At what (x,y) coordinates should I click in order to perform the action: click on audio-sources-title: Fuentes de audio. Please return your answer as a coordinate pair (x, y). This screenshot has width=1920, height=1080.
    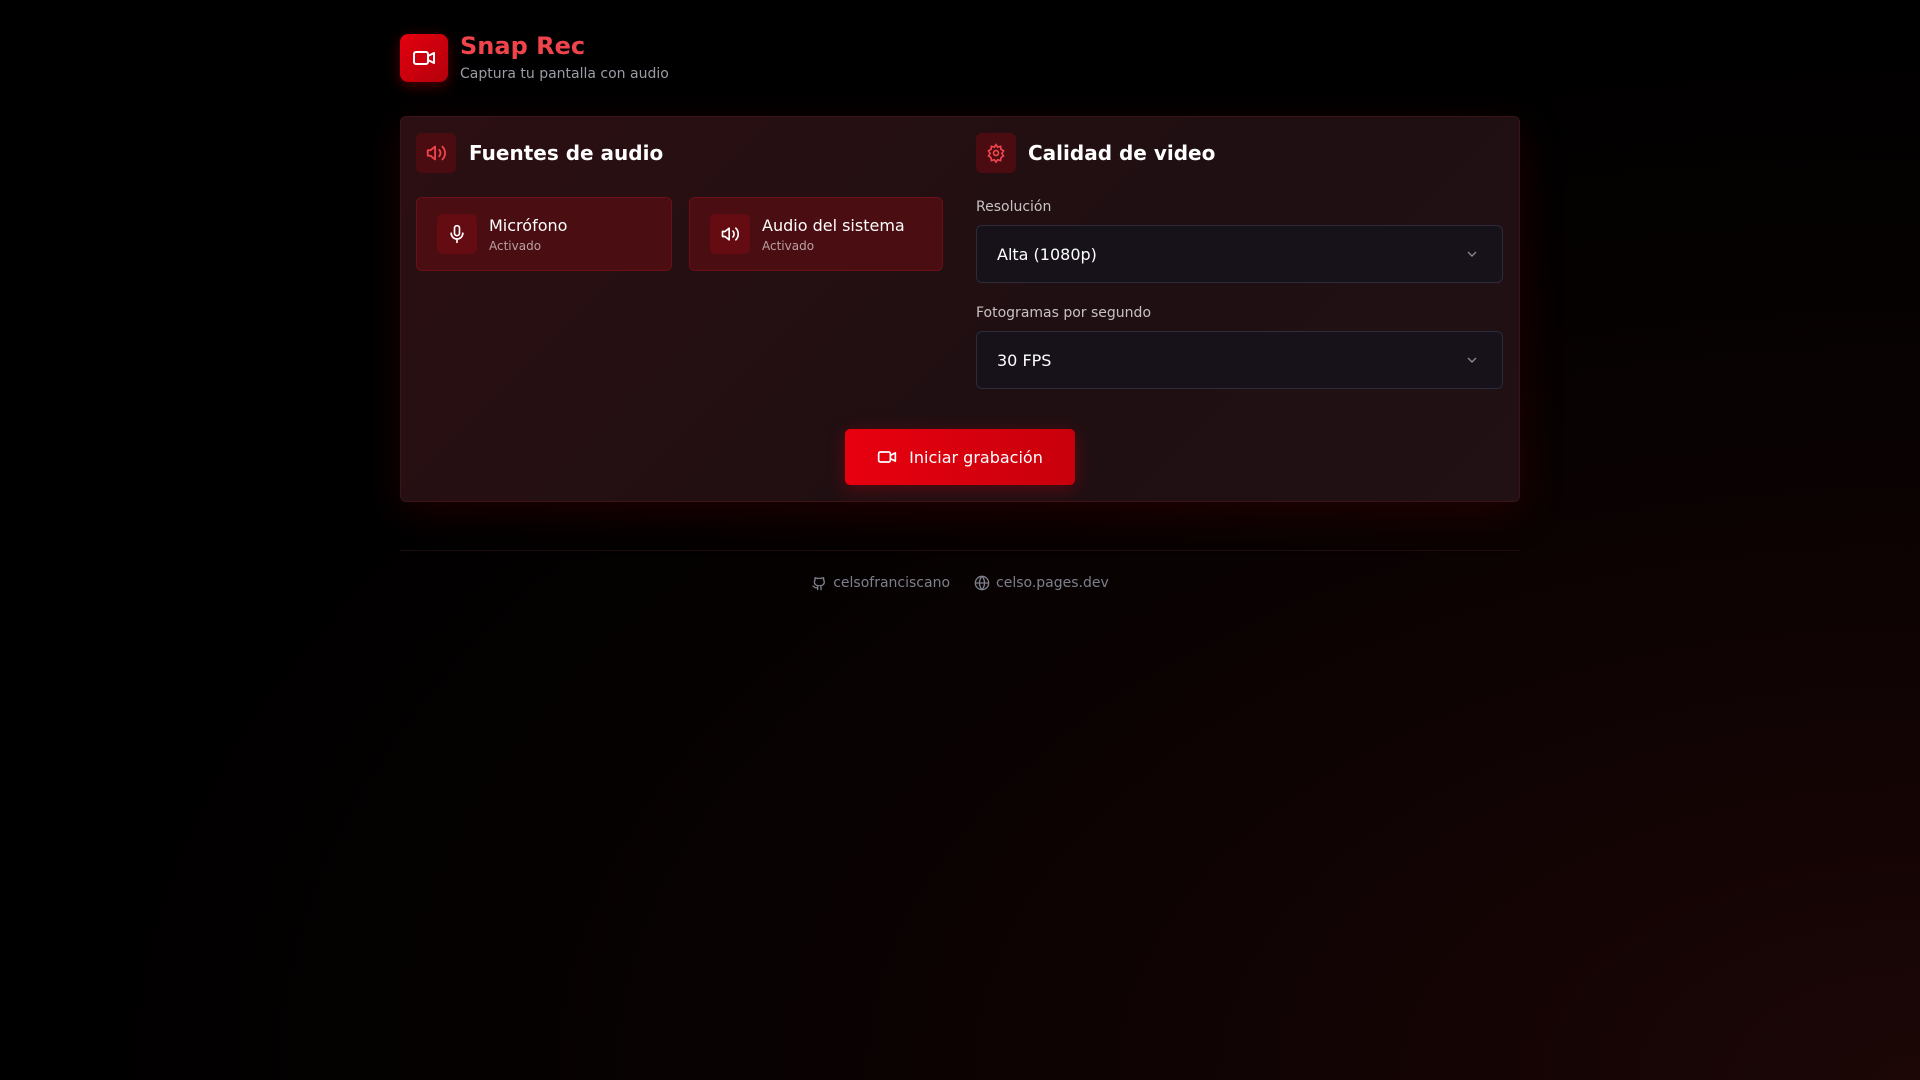
    Looking at the image, I should click on (566, 153).